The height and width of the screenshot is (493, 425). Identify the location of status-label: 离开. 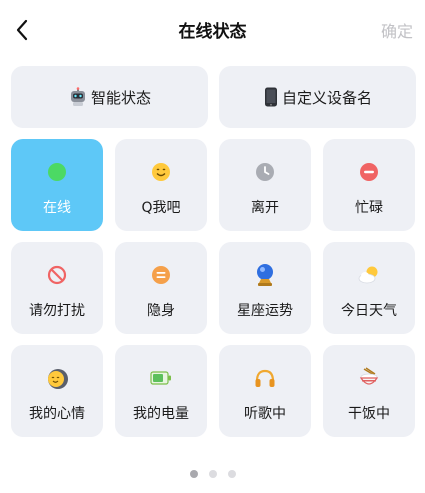
(265, 208).